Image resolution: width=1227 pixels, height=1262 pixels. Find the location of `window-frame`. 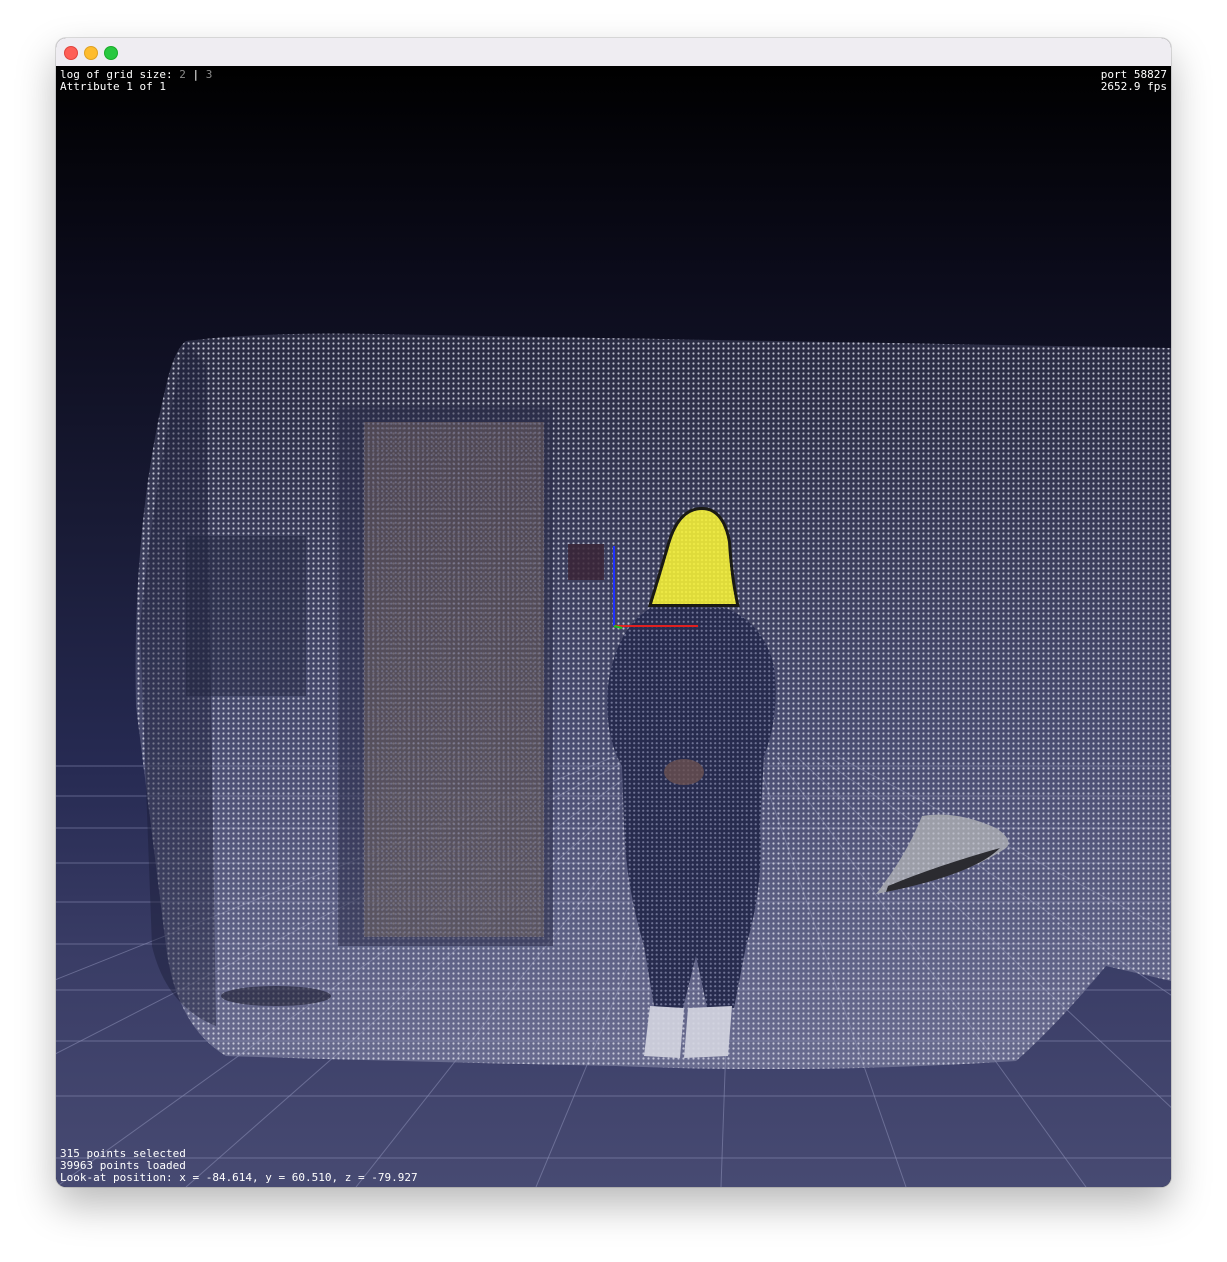

window-frame is located at coordinates (246, 616).